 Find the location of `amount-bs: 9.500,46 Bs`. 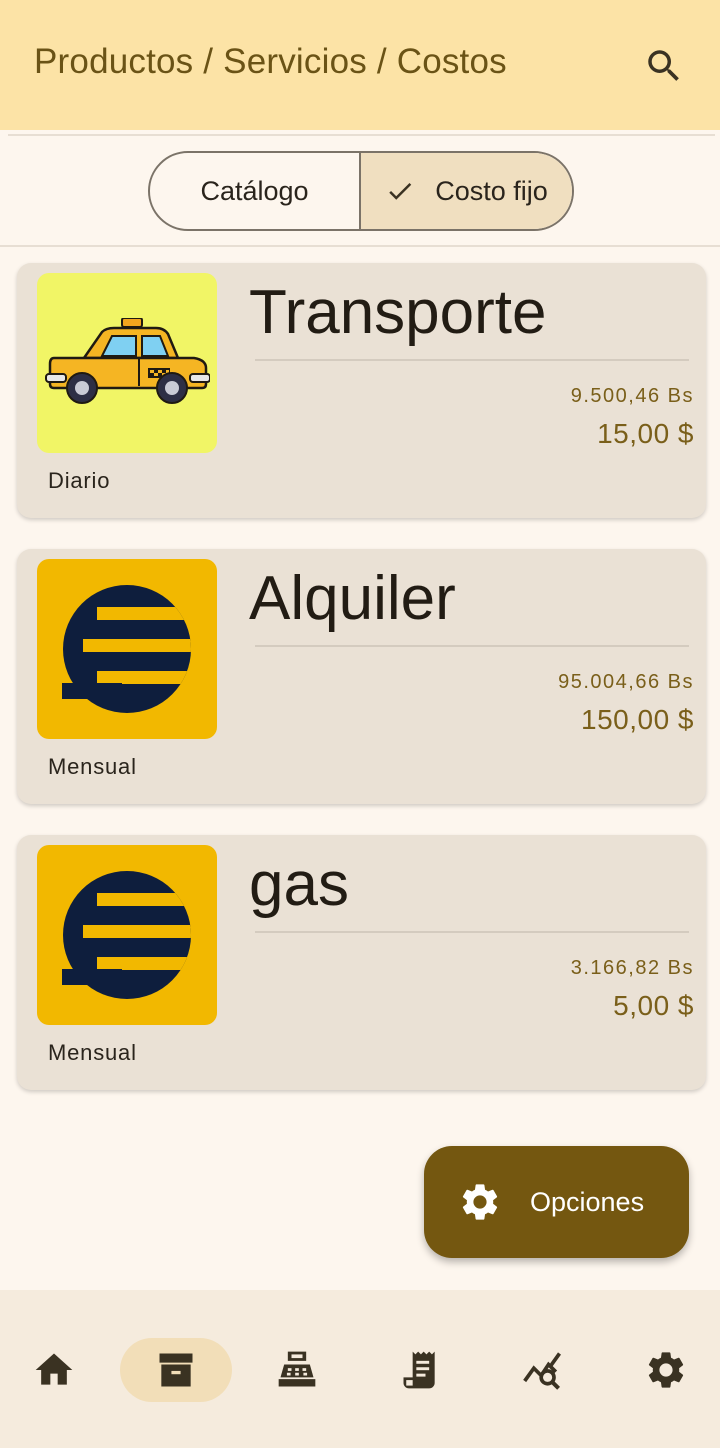

amount-bs: 9.500,46 Bs is located at coordinates (632, 396).